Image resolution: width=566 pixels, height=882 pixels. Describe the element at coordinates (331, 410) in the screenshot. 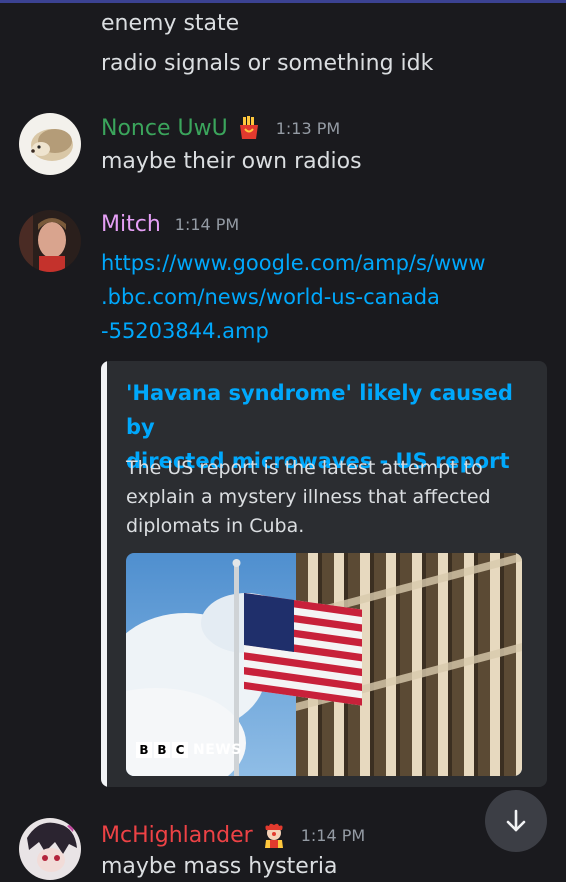

I see `embed-title-line: 'Havana syndrome' likely caused by` at that location.